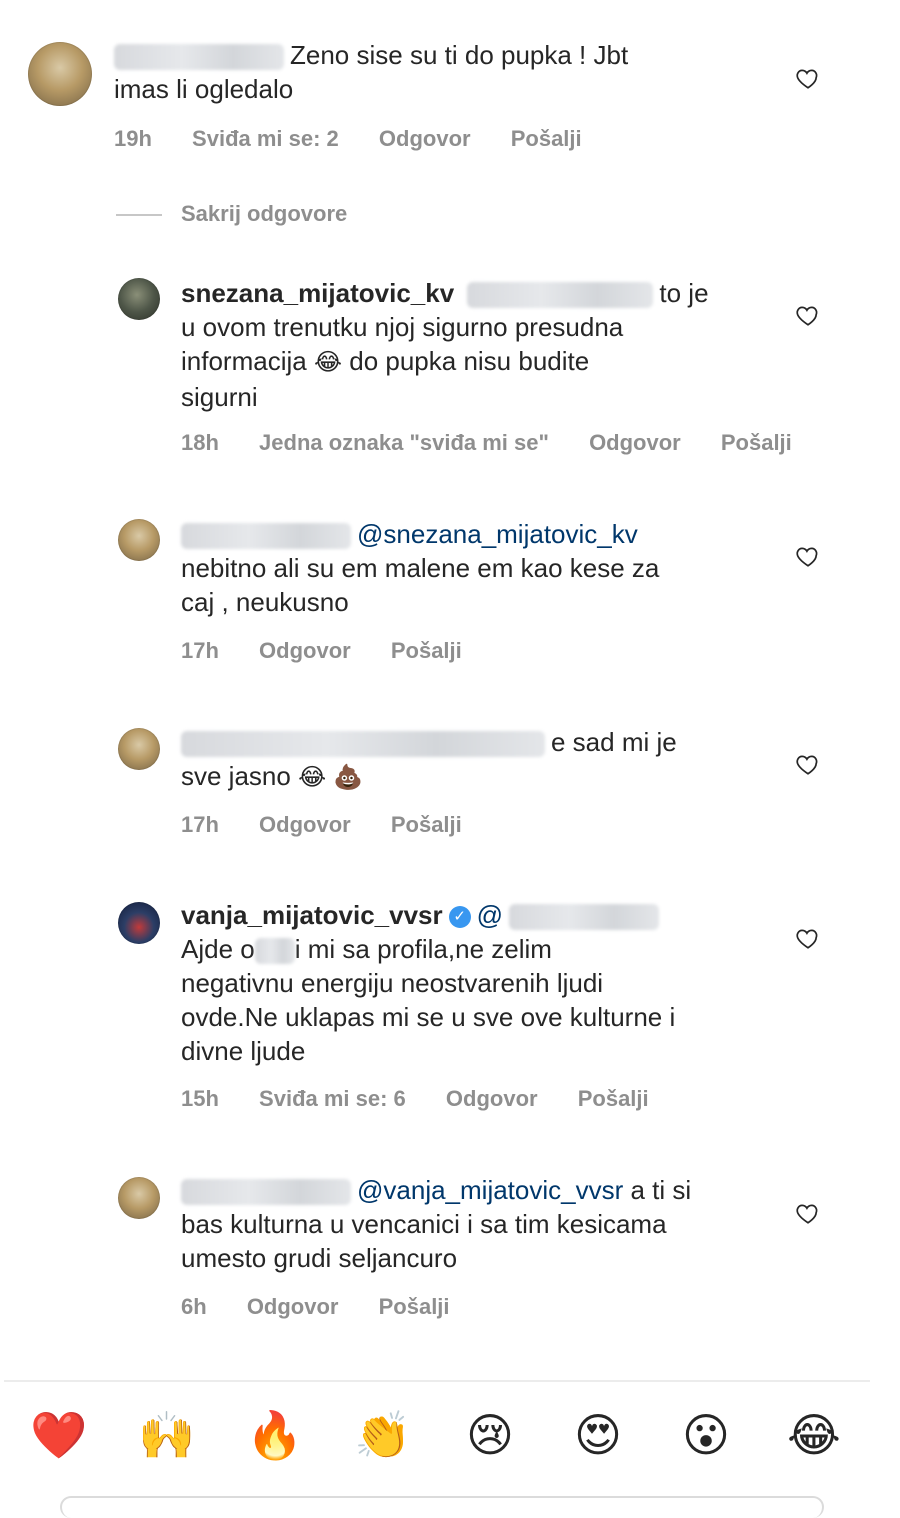  What do you see at coordinates (429, 759) in the screenshot?
I see `comment-text: e sad mi je sve jasno 😂 💩` at bounding box center [429, 759].